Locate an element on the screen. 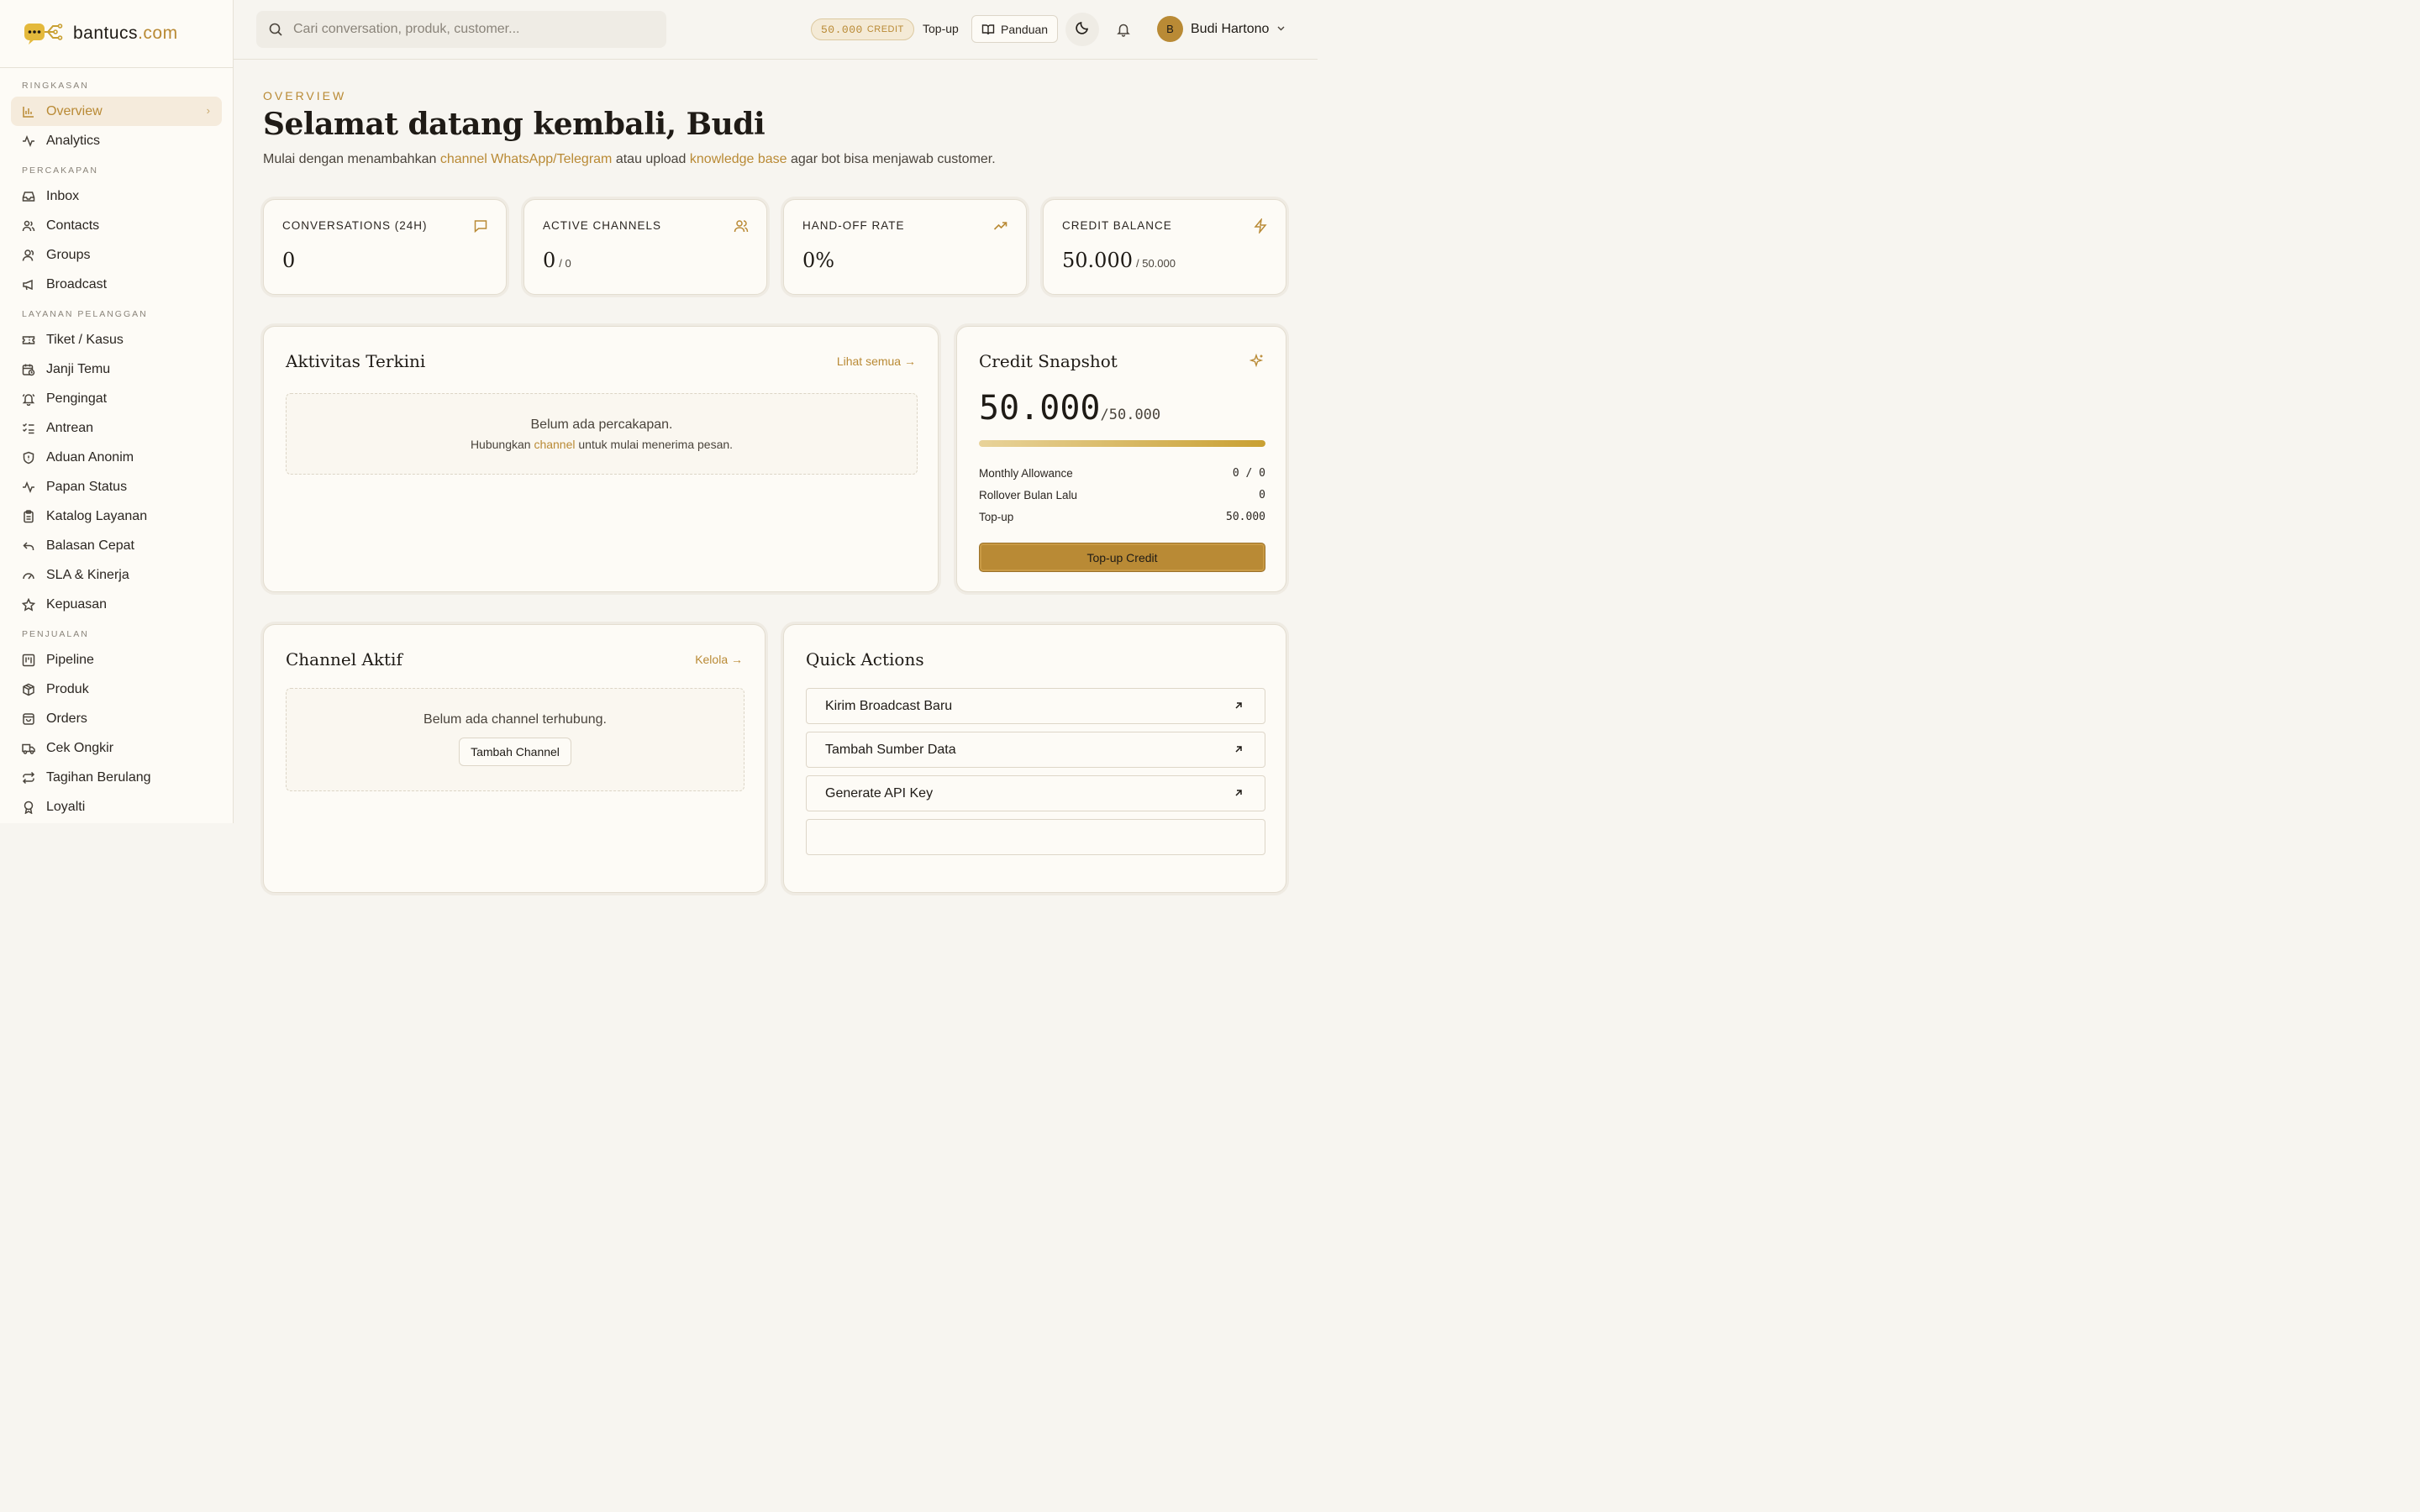  manage-link: Kelola → is located at coordinates (719, 659).